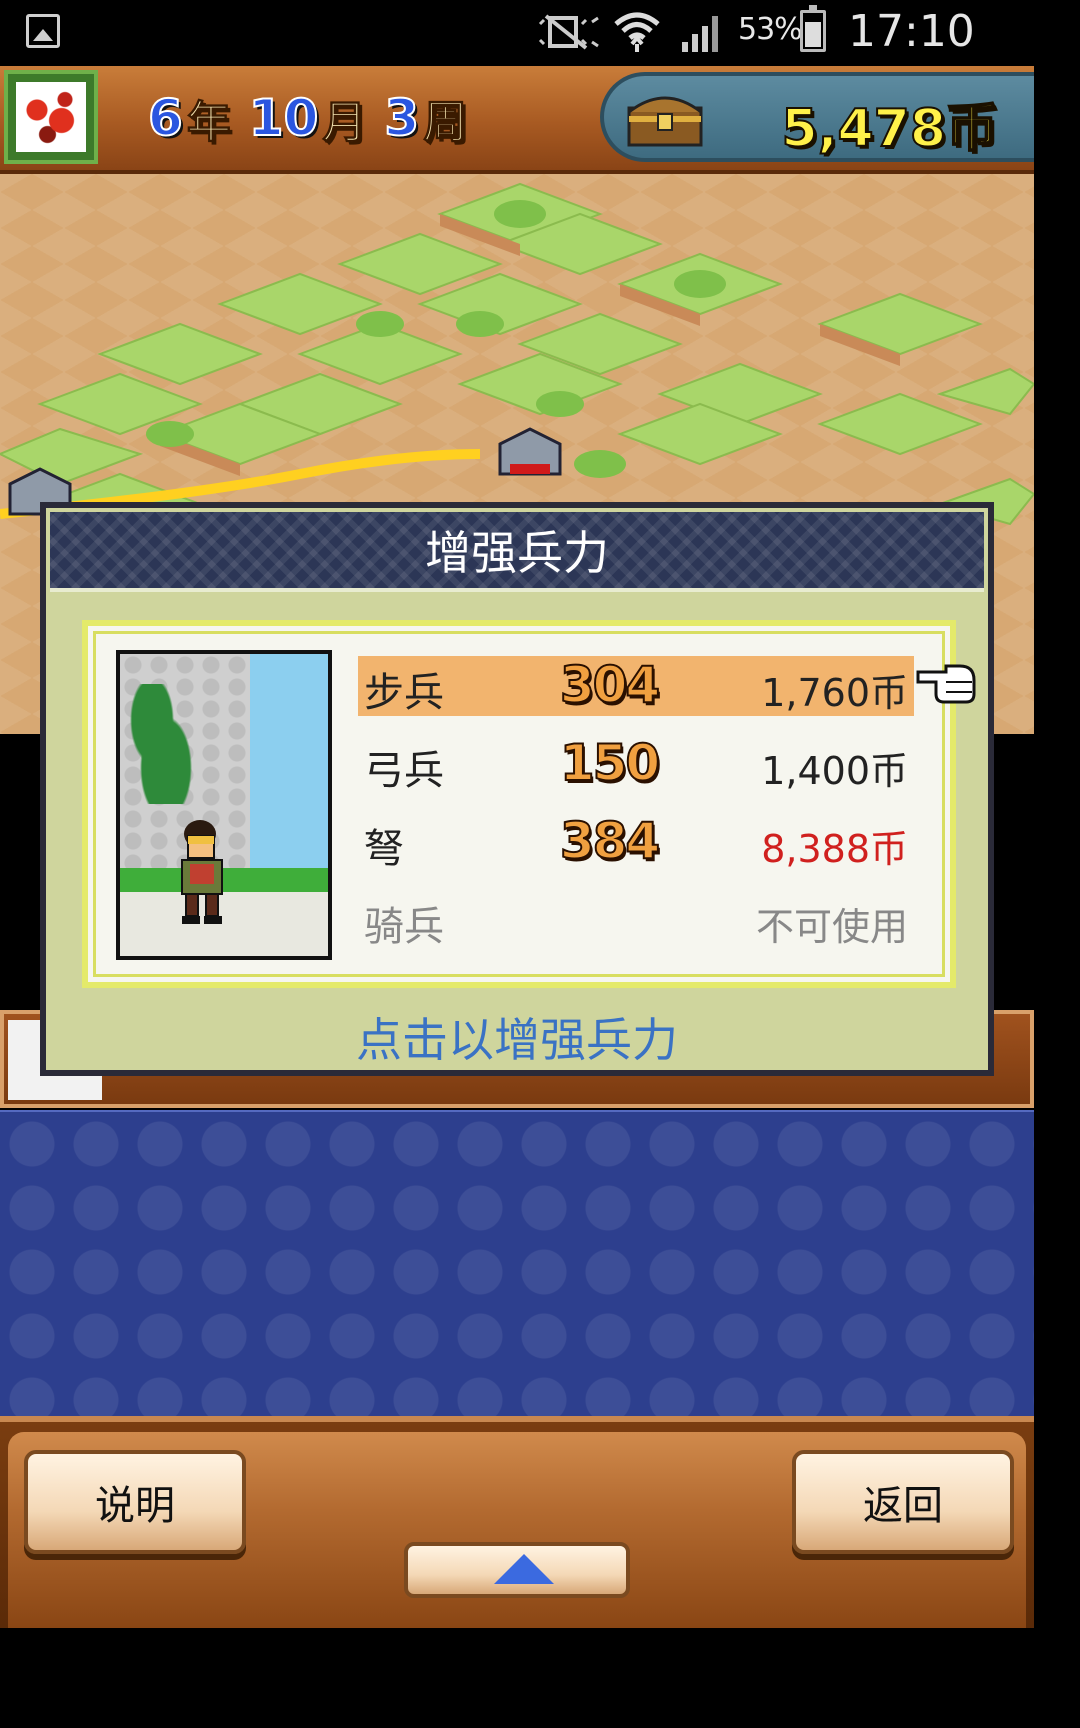 The image size is (1080, 1728). Describe the element at coordinates (344, 123) in the screenshot. I see `month-unit: 月` at that location.